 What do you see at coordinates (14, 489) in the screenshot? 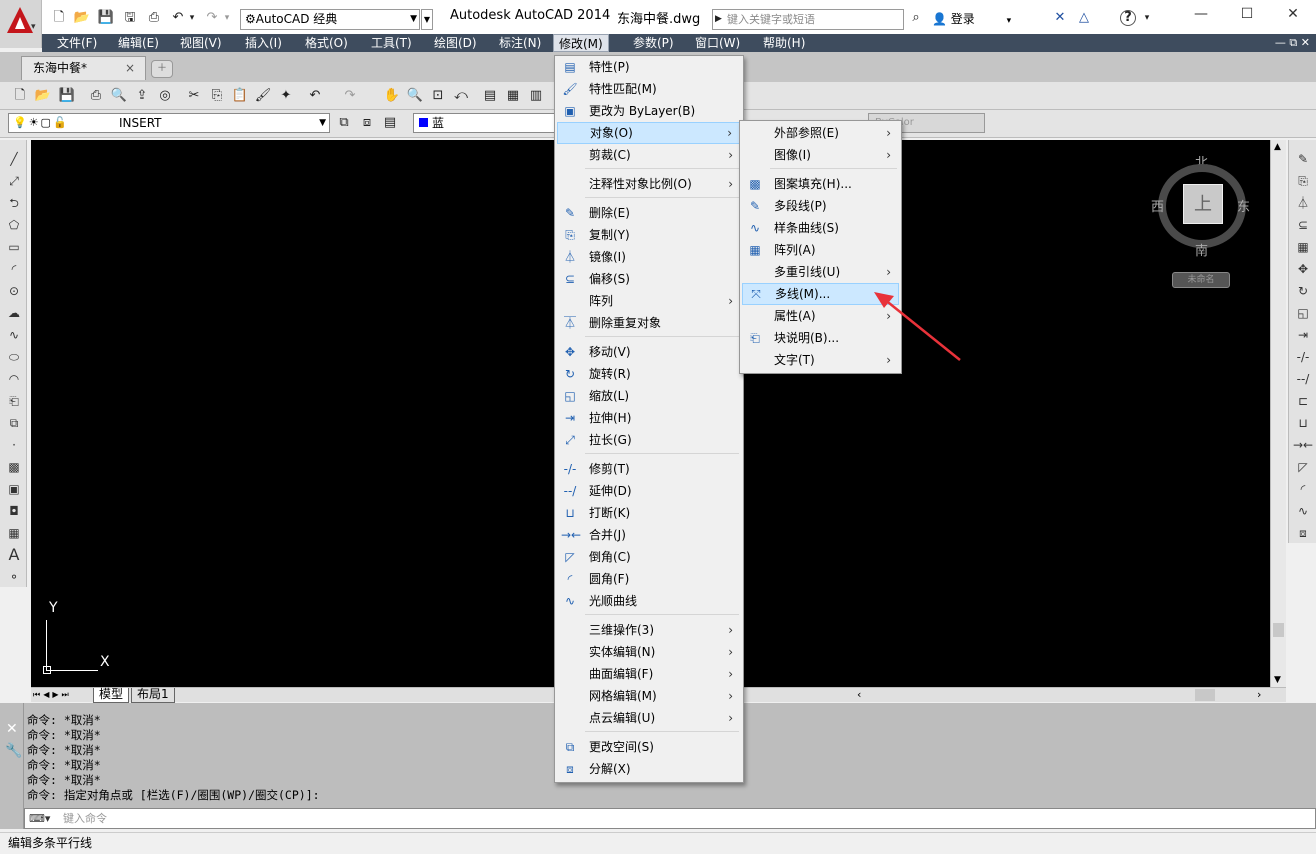
I see `gradient-icon: ▣` at bounding box center [14, 489].